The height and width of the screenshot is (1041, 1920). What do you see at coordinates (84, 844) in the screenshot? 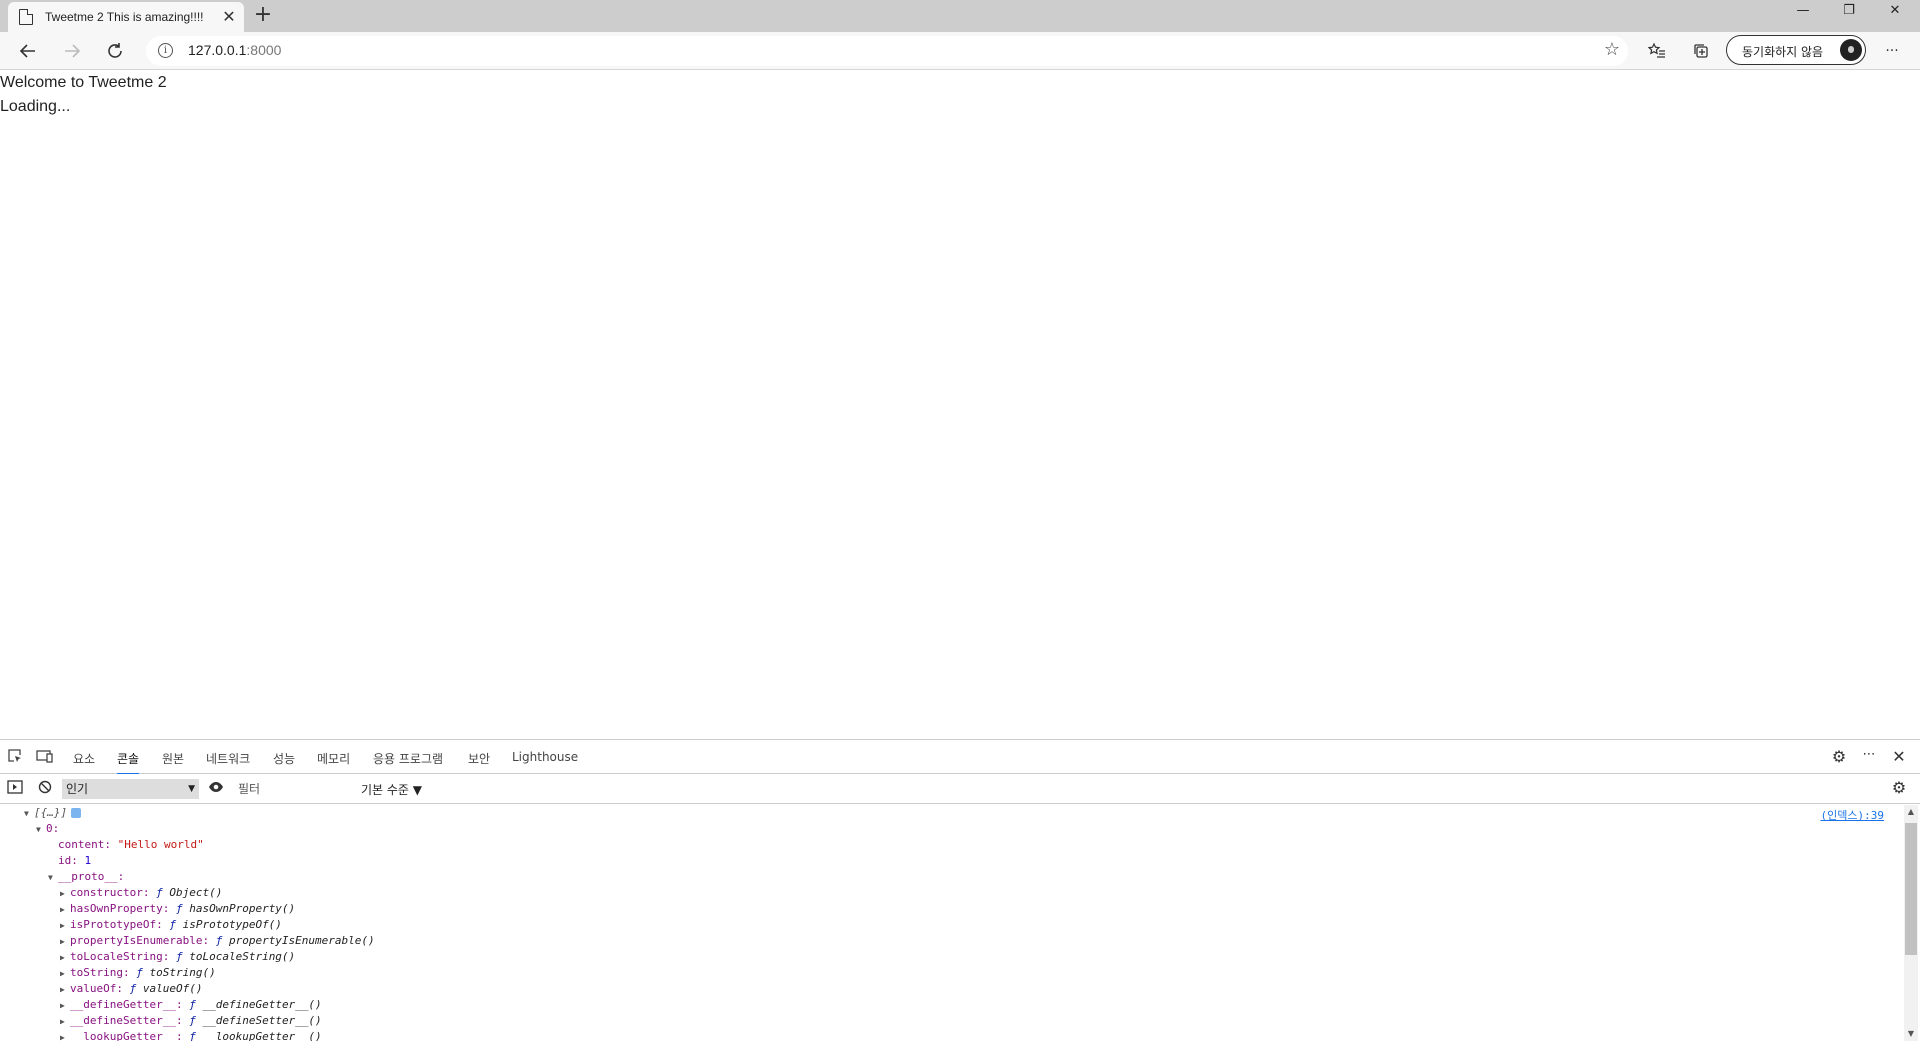
I see `content-key: content:` at bounding box center [84, 844].